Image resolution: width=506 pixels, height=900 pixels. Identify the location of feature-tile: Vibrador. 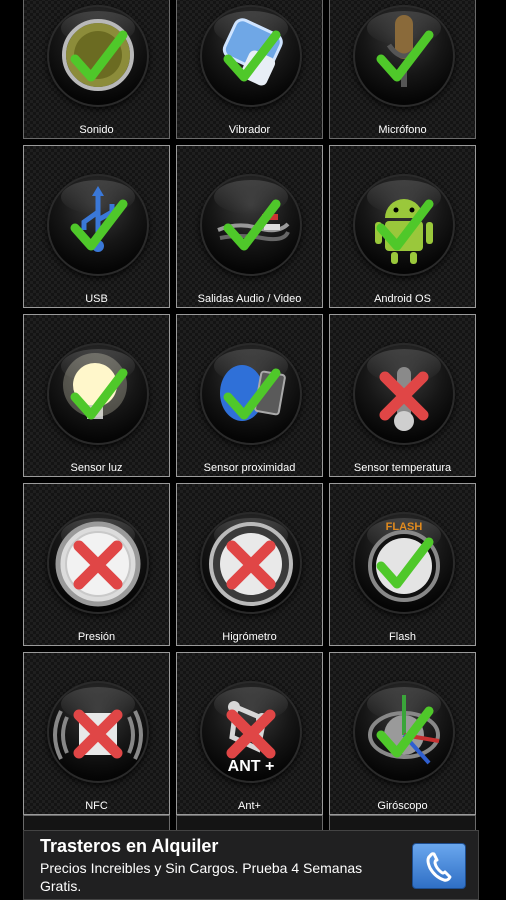
(249, 69).